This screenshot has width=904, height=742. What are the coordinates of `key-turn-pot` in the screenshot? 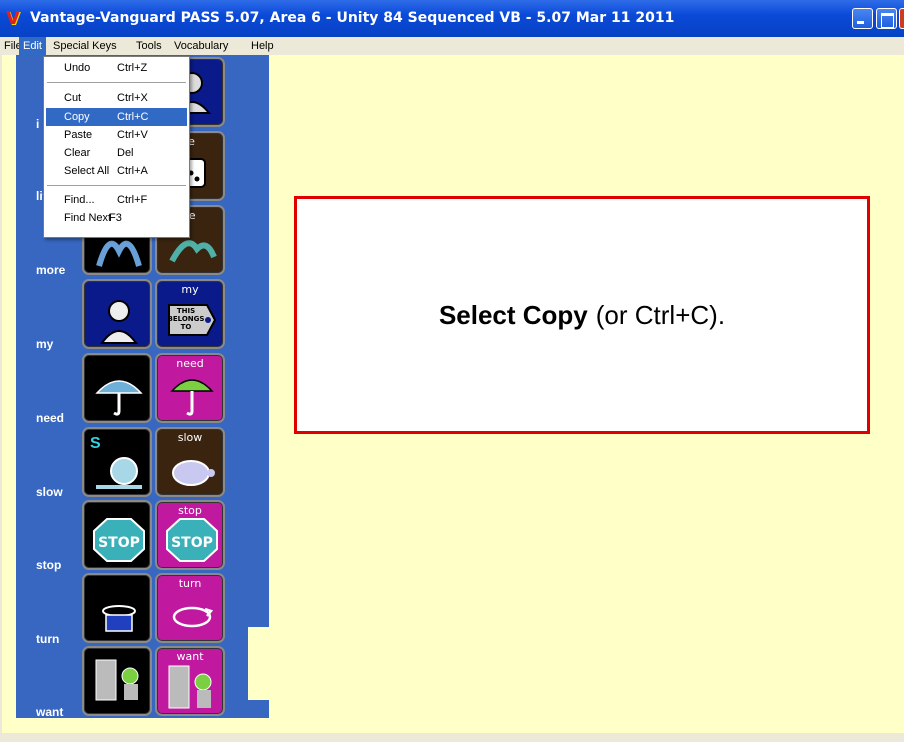 It's located at (117, 608).